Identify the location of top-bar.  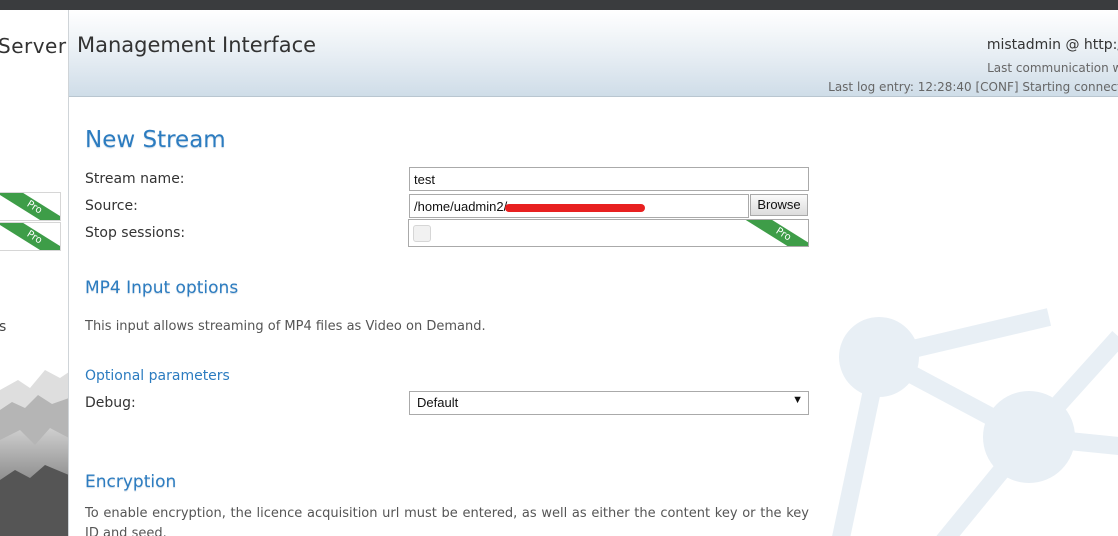
(559, 5).